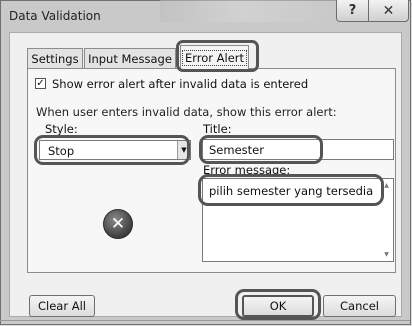  Describe the element at coordinates (130, 58) in the screenshot. I see `tab-input-message: Input Message` at that location.